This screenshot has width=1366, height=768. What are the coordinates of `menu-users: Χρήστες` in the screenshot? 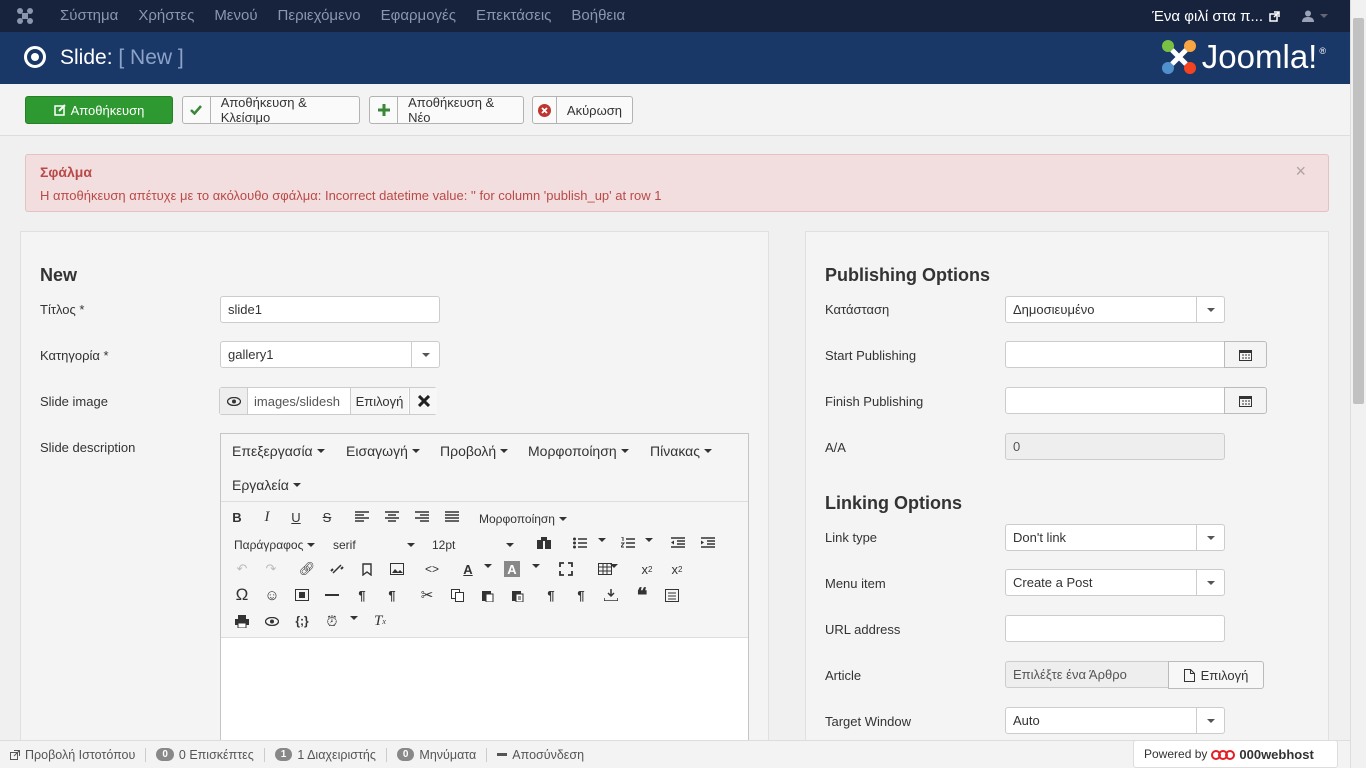 It's located at (166, 16).